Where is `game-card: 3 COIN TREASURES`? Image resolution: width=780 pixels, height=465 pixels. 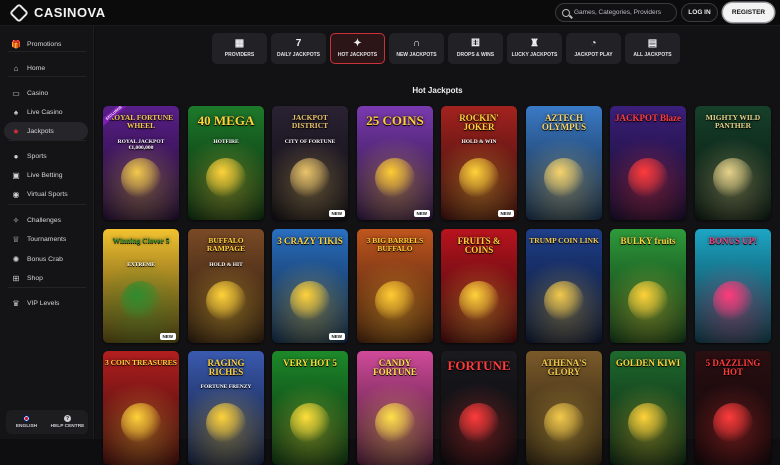 game-card: 3 COIN TREASURES is located at coordinates (141, 408).